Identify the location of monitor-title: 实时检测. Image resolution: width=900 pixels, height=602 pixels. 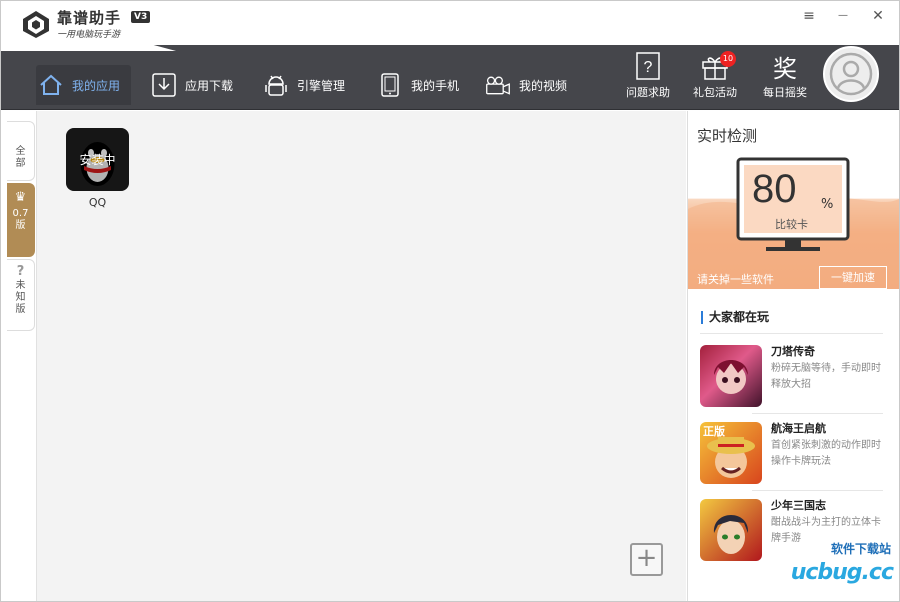
(727, 136).